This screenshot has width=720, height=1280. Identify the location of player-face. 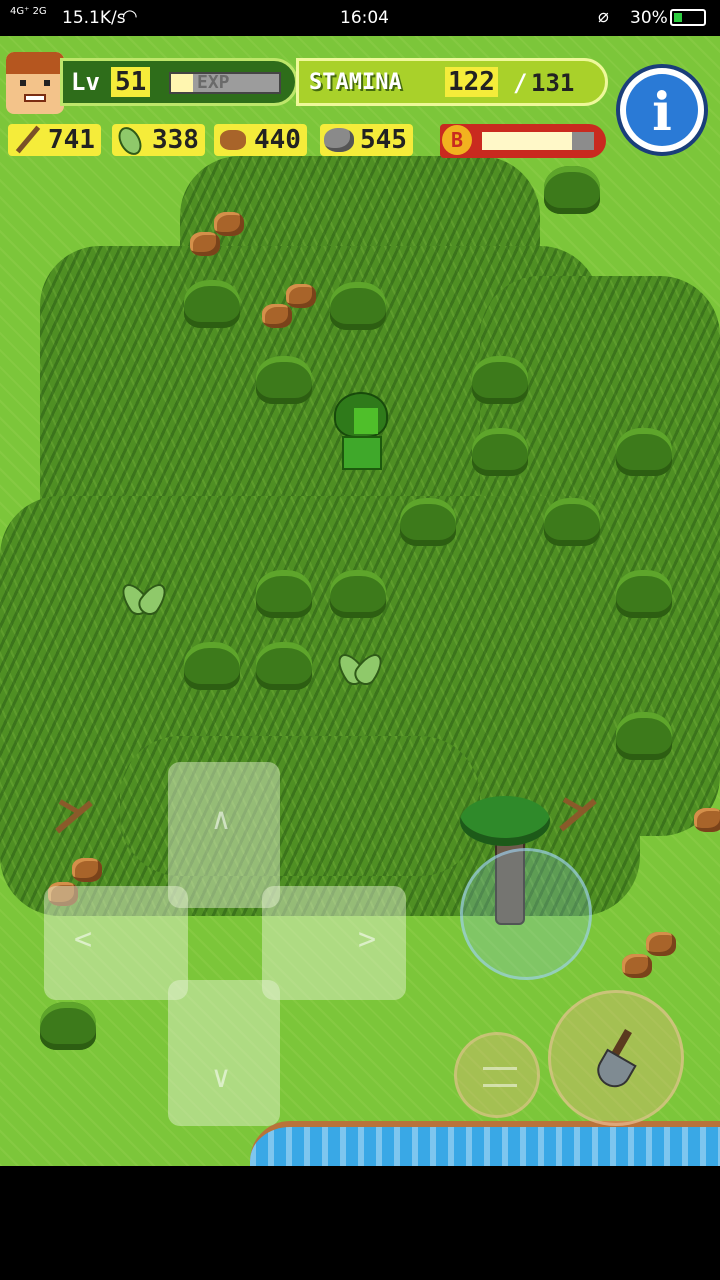
(366, 421).